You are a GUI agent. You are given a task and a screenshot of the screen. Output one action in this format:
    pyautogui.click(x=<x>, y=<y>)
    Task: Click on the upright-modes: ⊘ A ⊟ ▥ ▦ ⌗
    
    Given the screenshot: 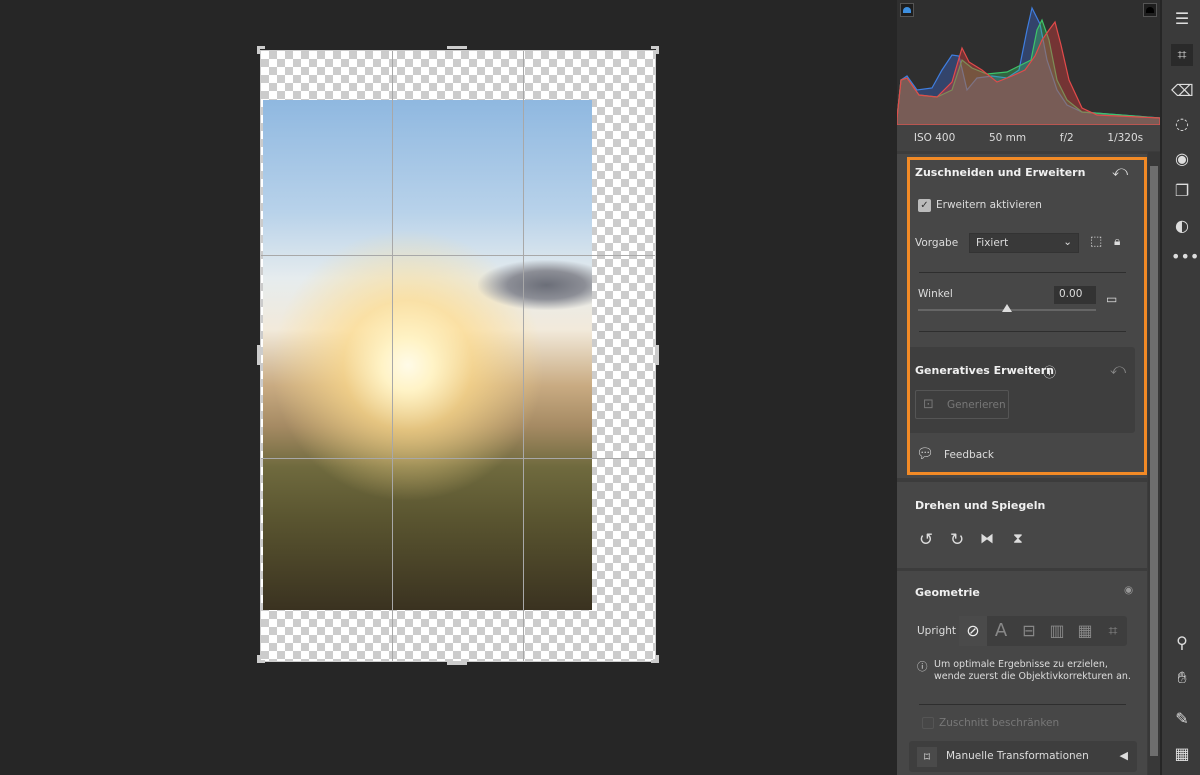 What is the action you would take?
    pyautogui.click(x=1043, y=631)
    